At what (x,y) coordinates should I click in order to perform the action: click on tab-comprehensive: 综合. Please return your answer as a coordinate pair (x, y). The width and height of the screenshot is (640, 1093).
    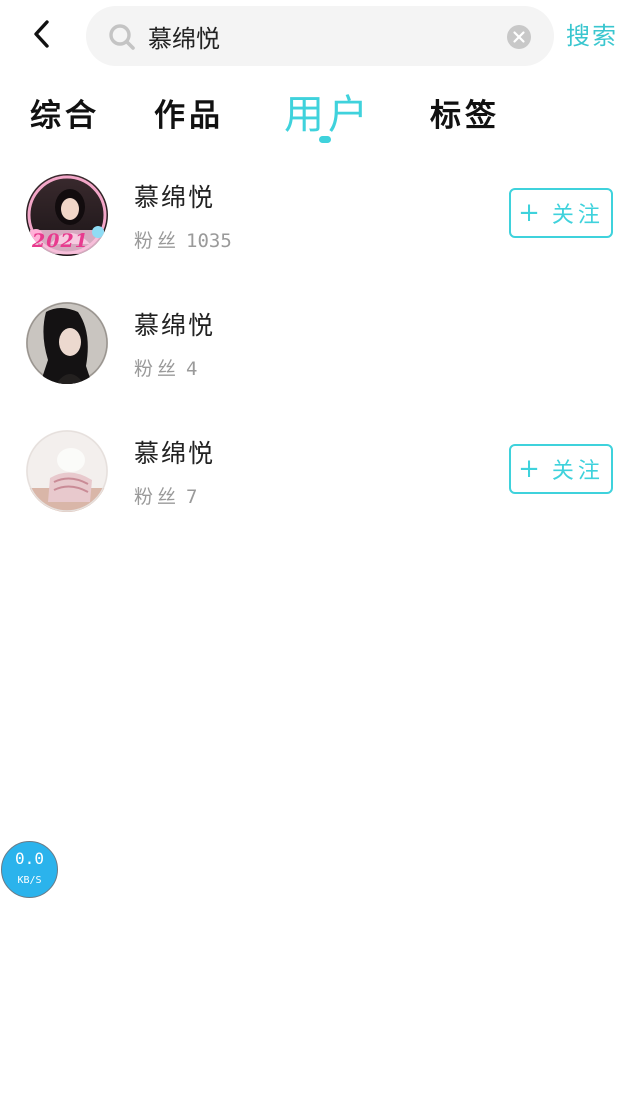
    Looking at the image, I should click on (65, 112).